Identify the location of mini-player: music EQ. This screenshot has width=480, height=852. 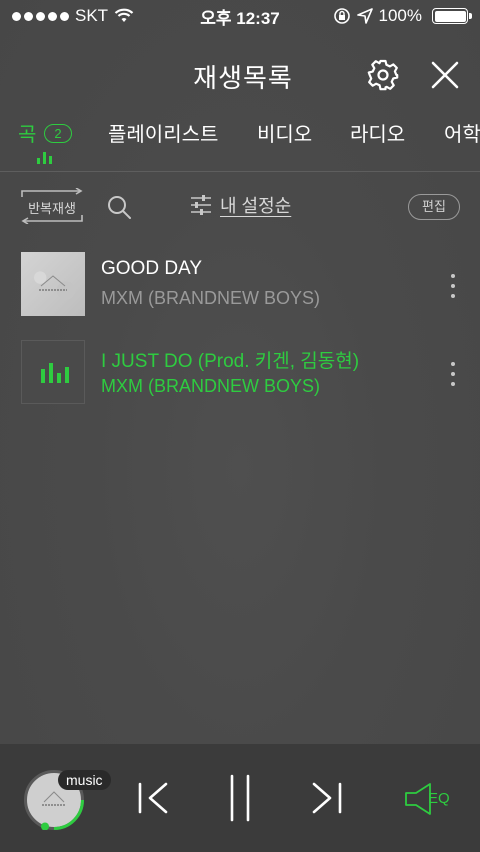
(240, 798).